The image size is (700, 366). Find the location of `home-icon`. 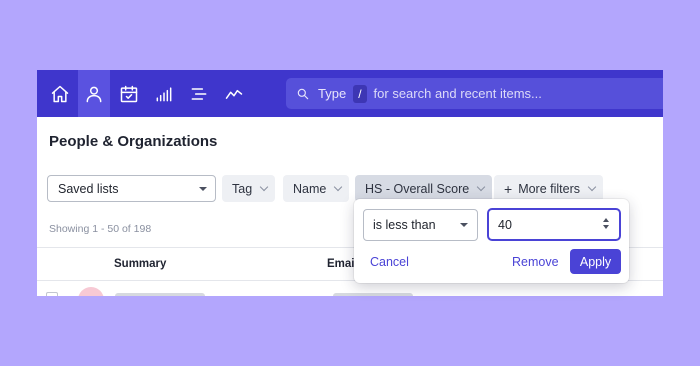

home-icon is located at coordinates (59, 93).